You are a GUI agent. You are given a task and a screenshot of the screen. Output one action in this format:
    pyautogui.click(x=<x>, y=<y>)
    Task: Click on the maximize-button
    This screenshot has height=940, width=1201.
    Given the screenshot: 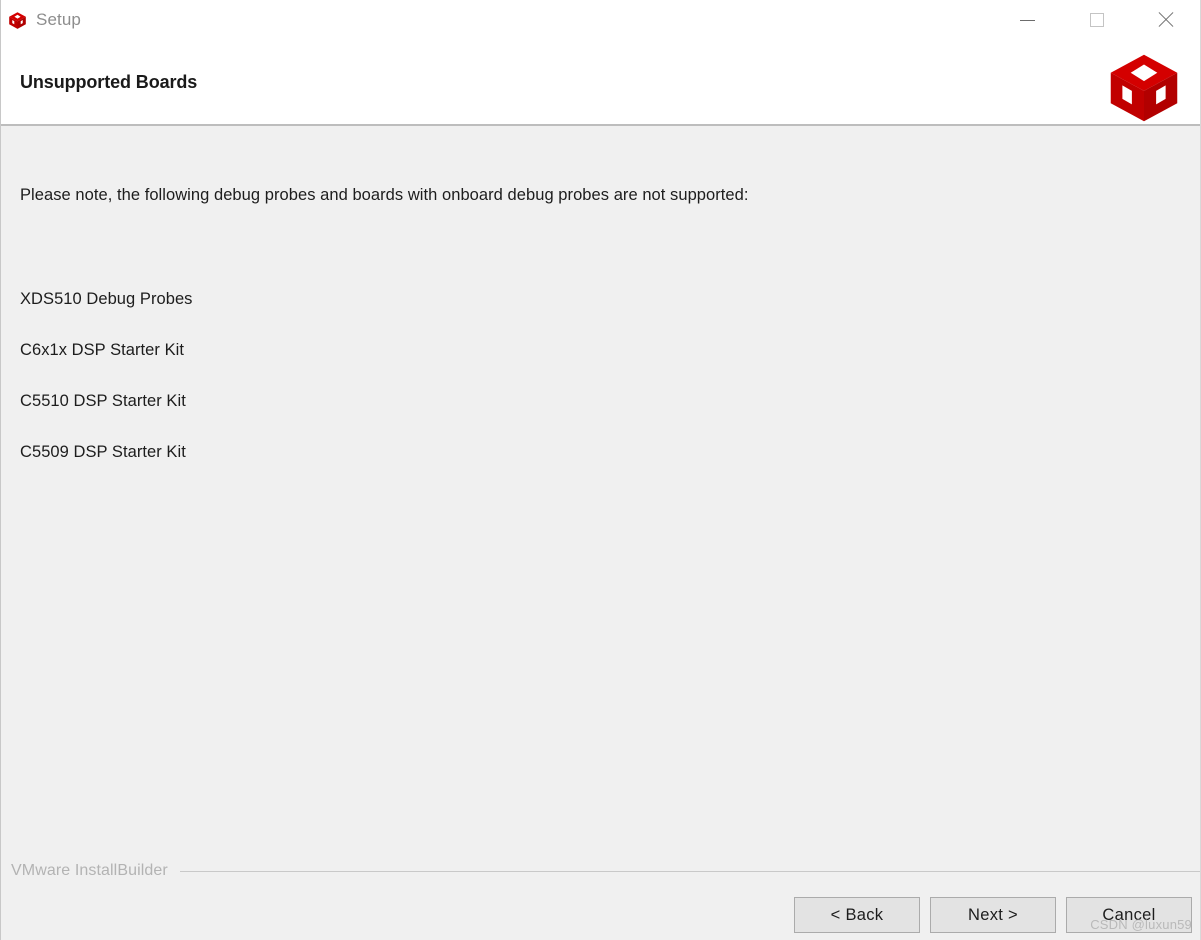 What is the action you would take?
    pyautogui.click(x=1096, y=20)
    